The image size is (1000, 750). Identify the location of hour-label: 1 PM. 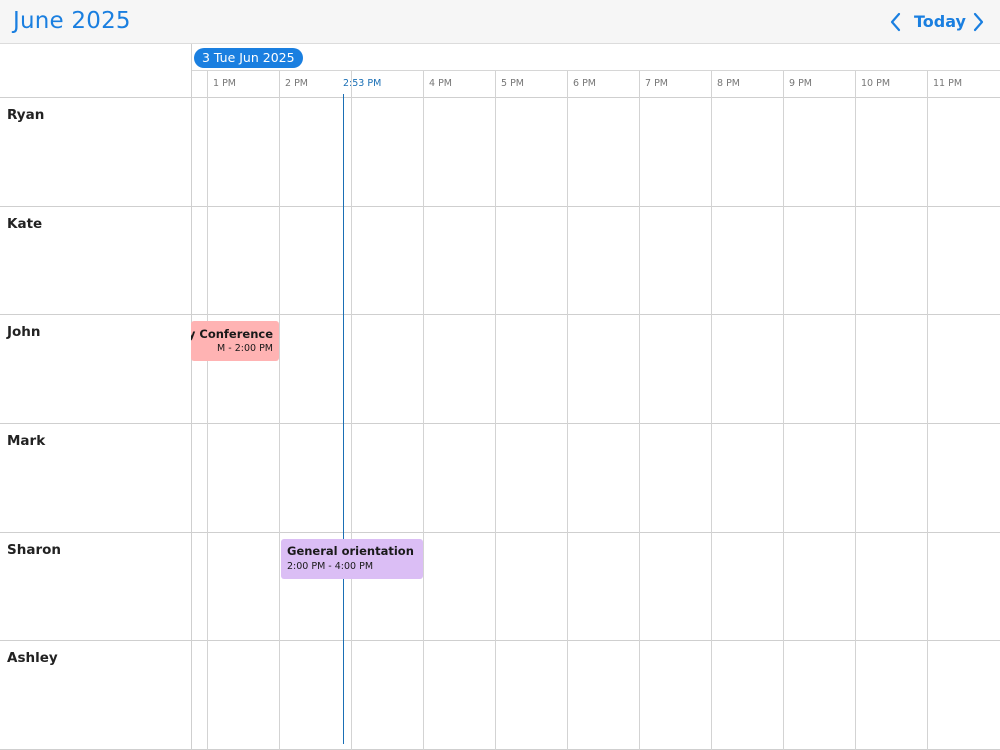
(224, 83).